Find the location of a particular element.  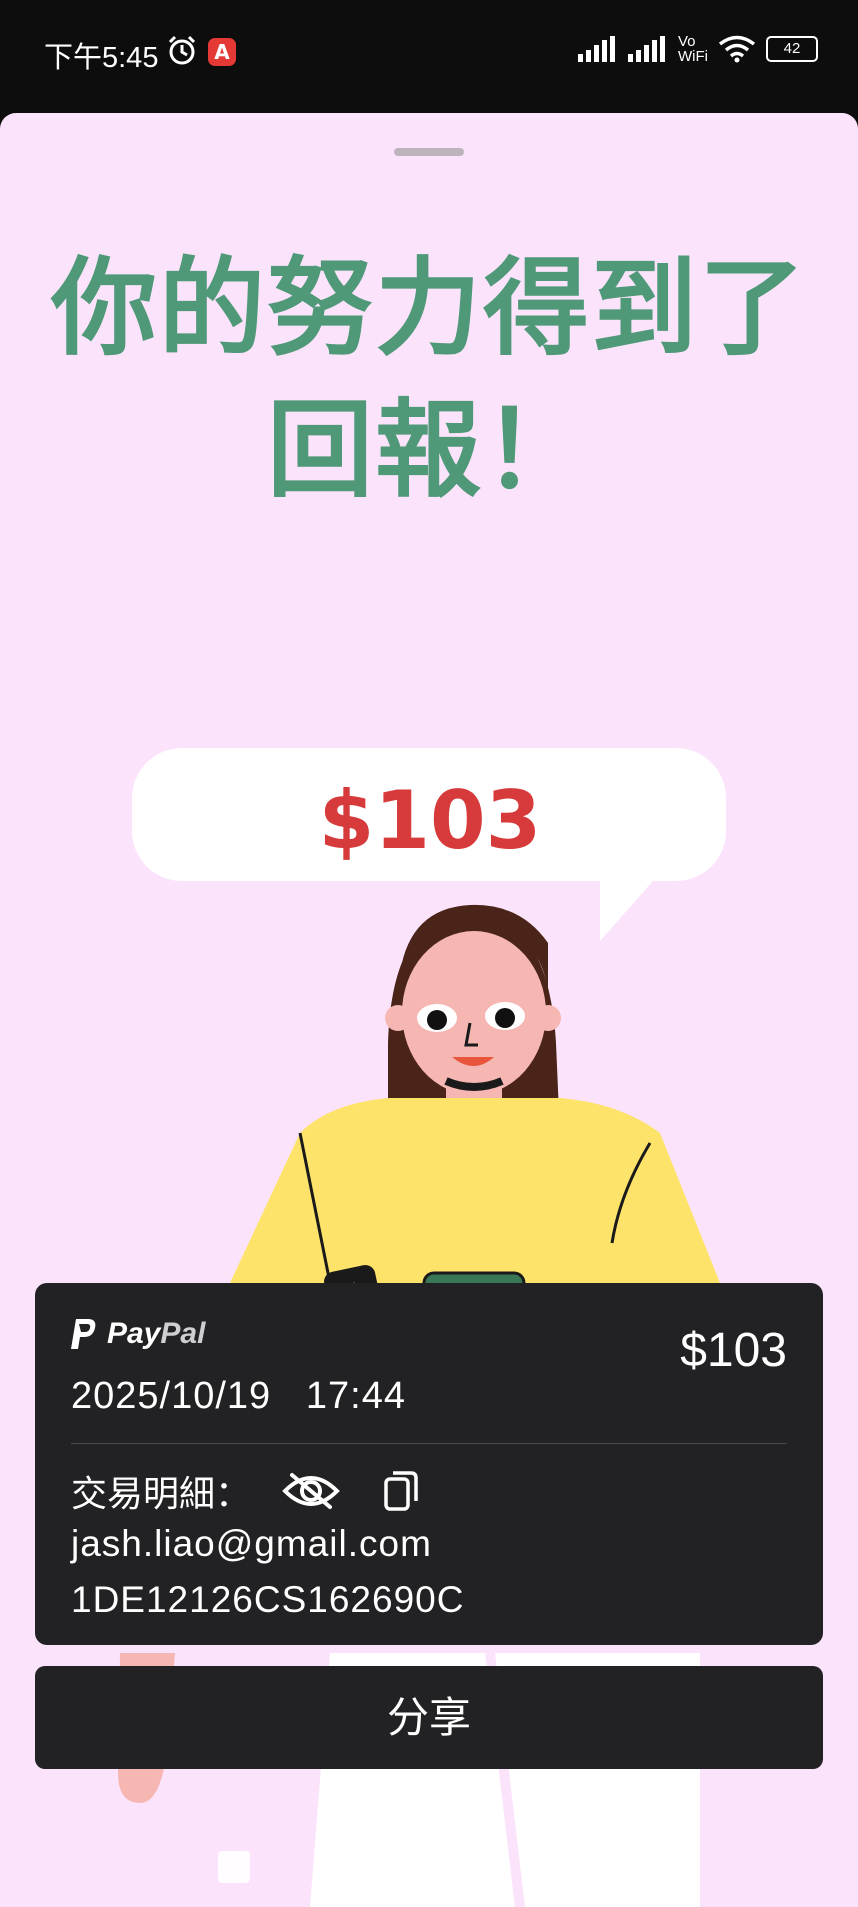

transaction-time: 17:44 is located at coordinates (355, 1396).